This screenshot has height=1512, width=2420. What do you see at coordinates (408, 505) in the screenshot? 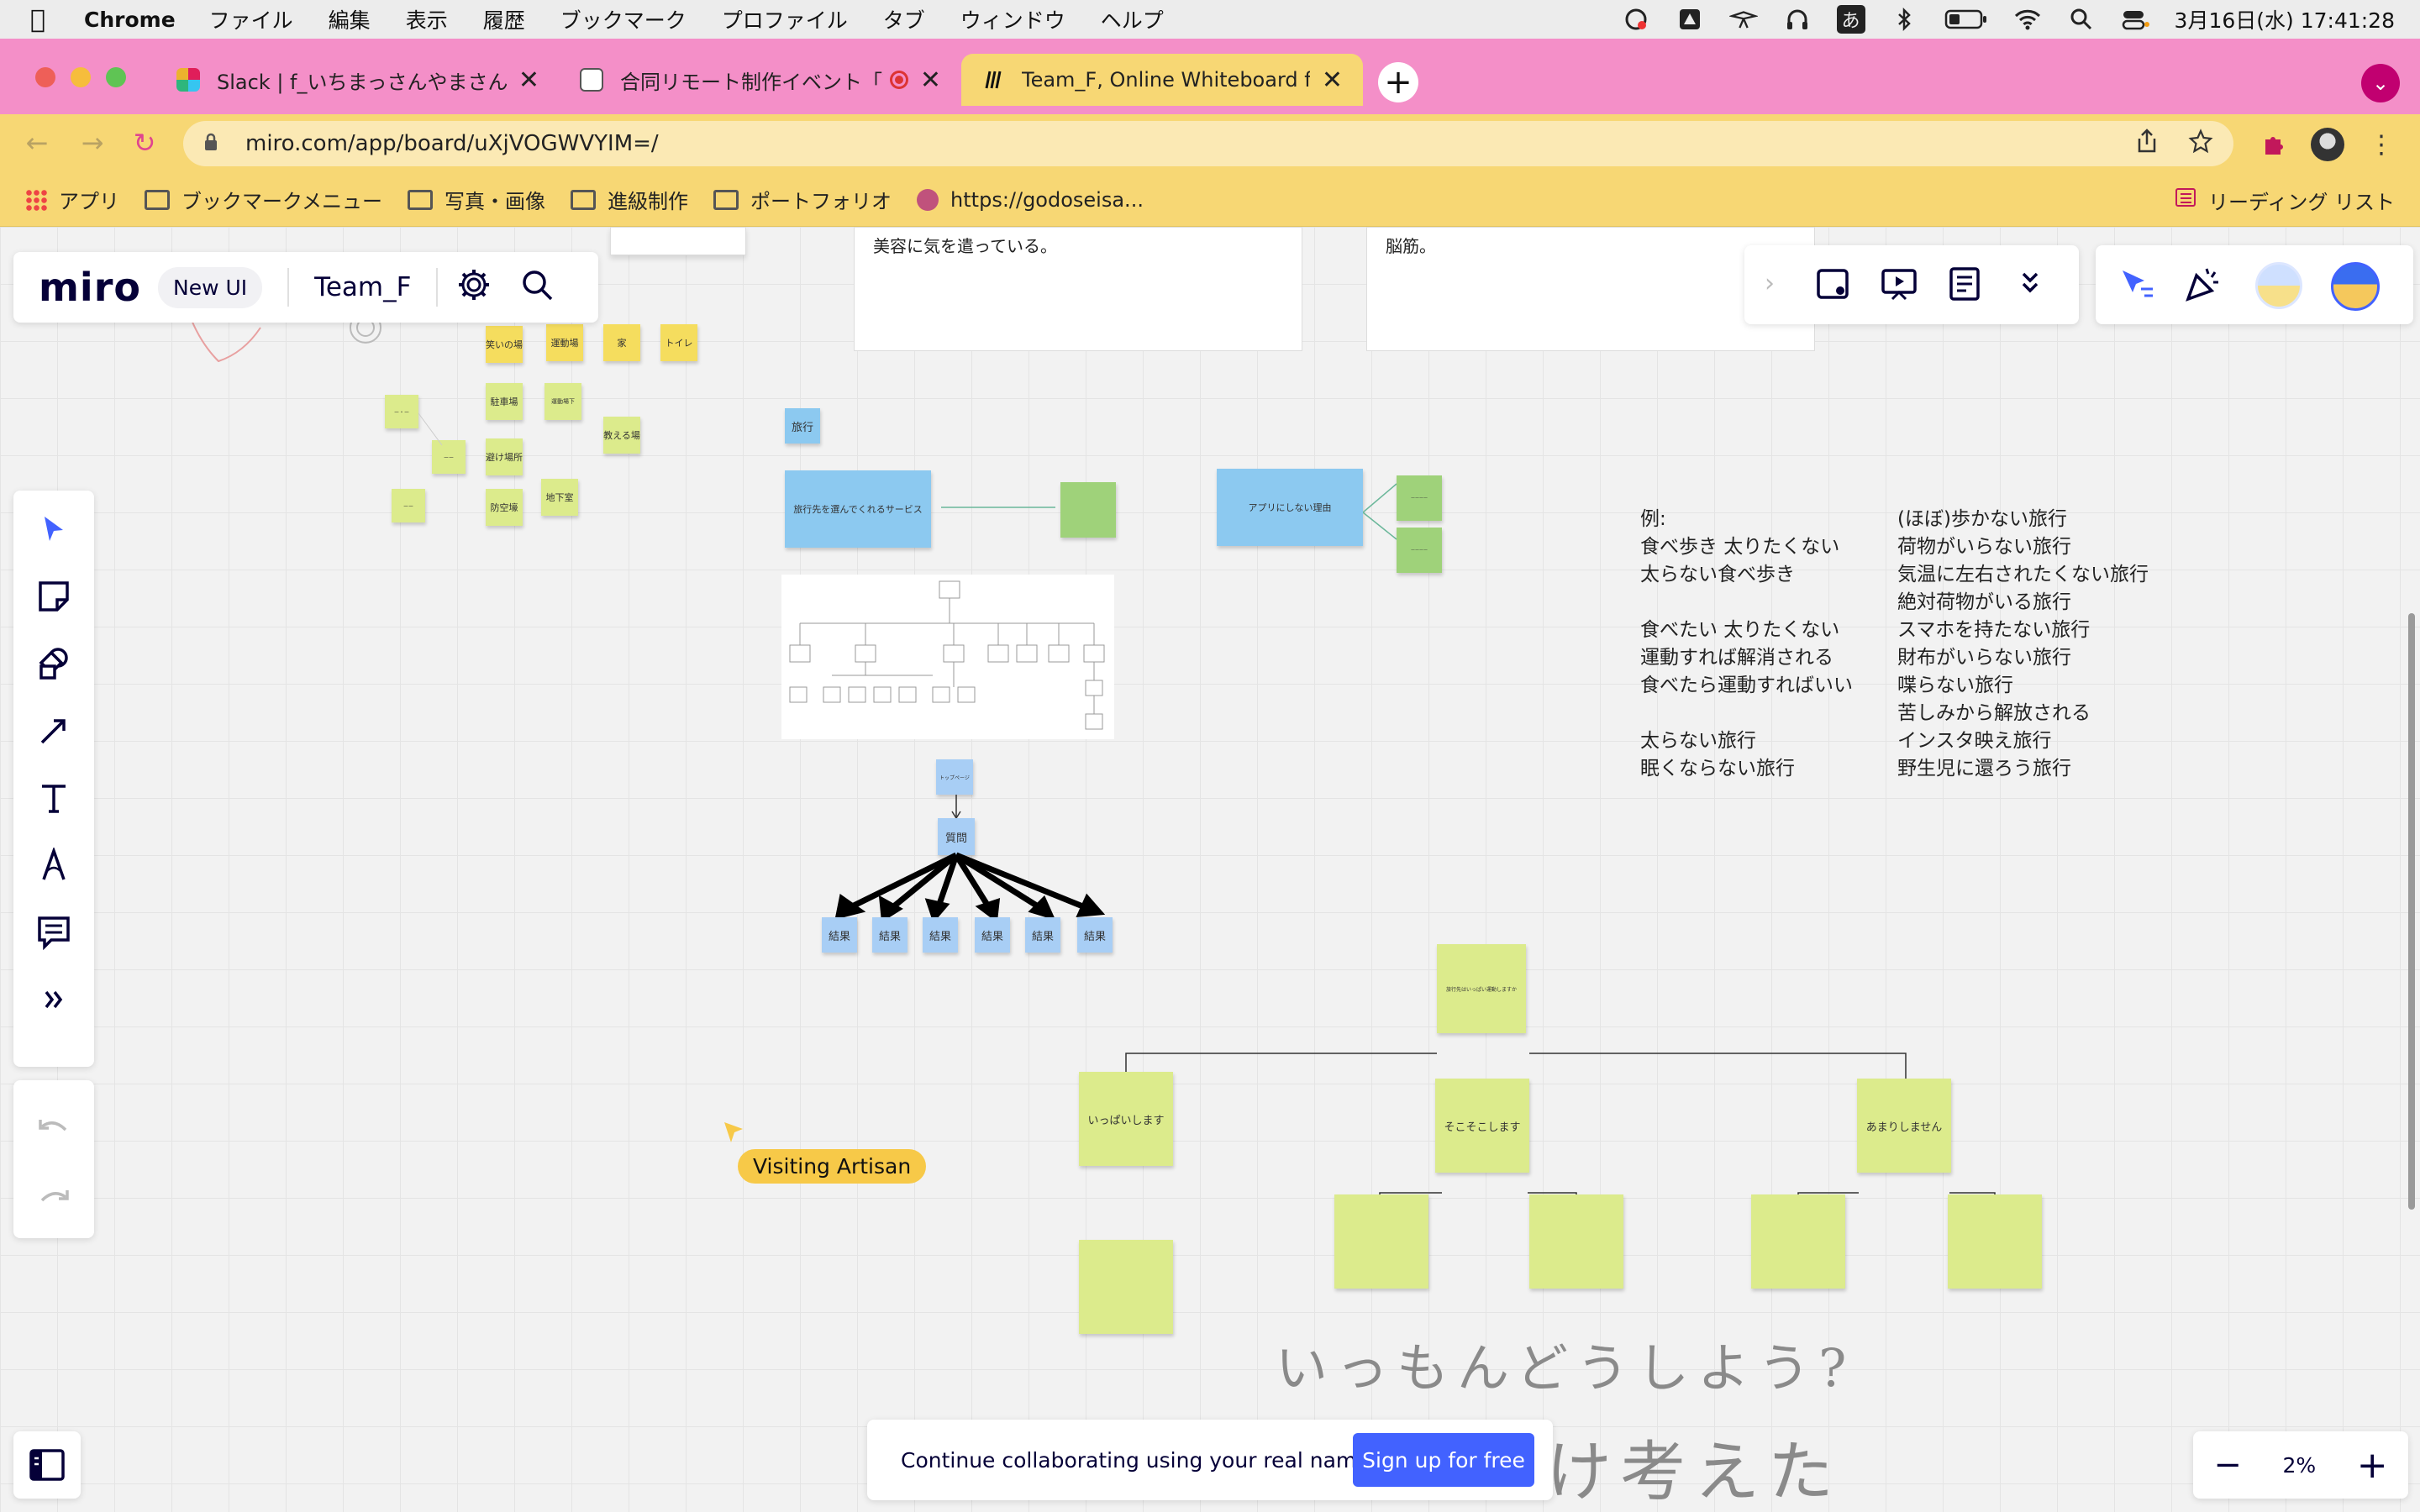
I see `sticky-note: ーー` at bounding box center [408, 505].